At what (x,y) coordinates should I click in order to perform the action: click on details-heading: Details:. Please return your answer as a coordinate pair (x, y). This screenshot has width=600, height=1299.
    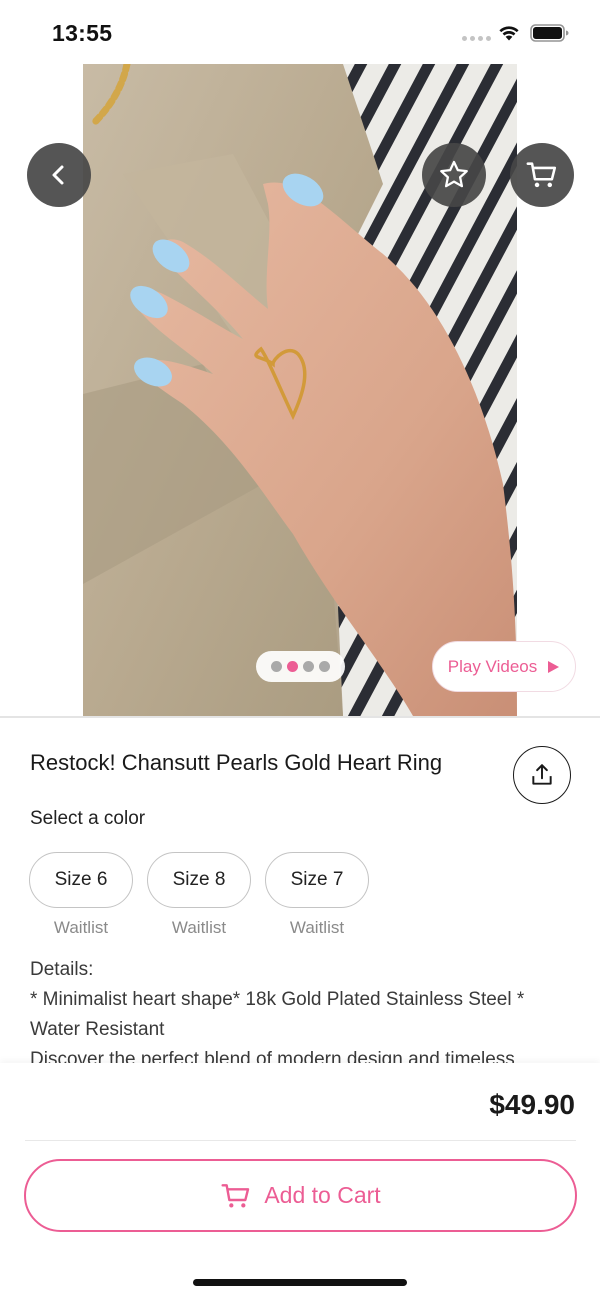
    Looking at the image, I should click on (62, 969).